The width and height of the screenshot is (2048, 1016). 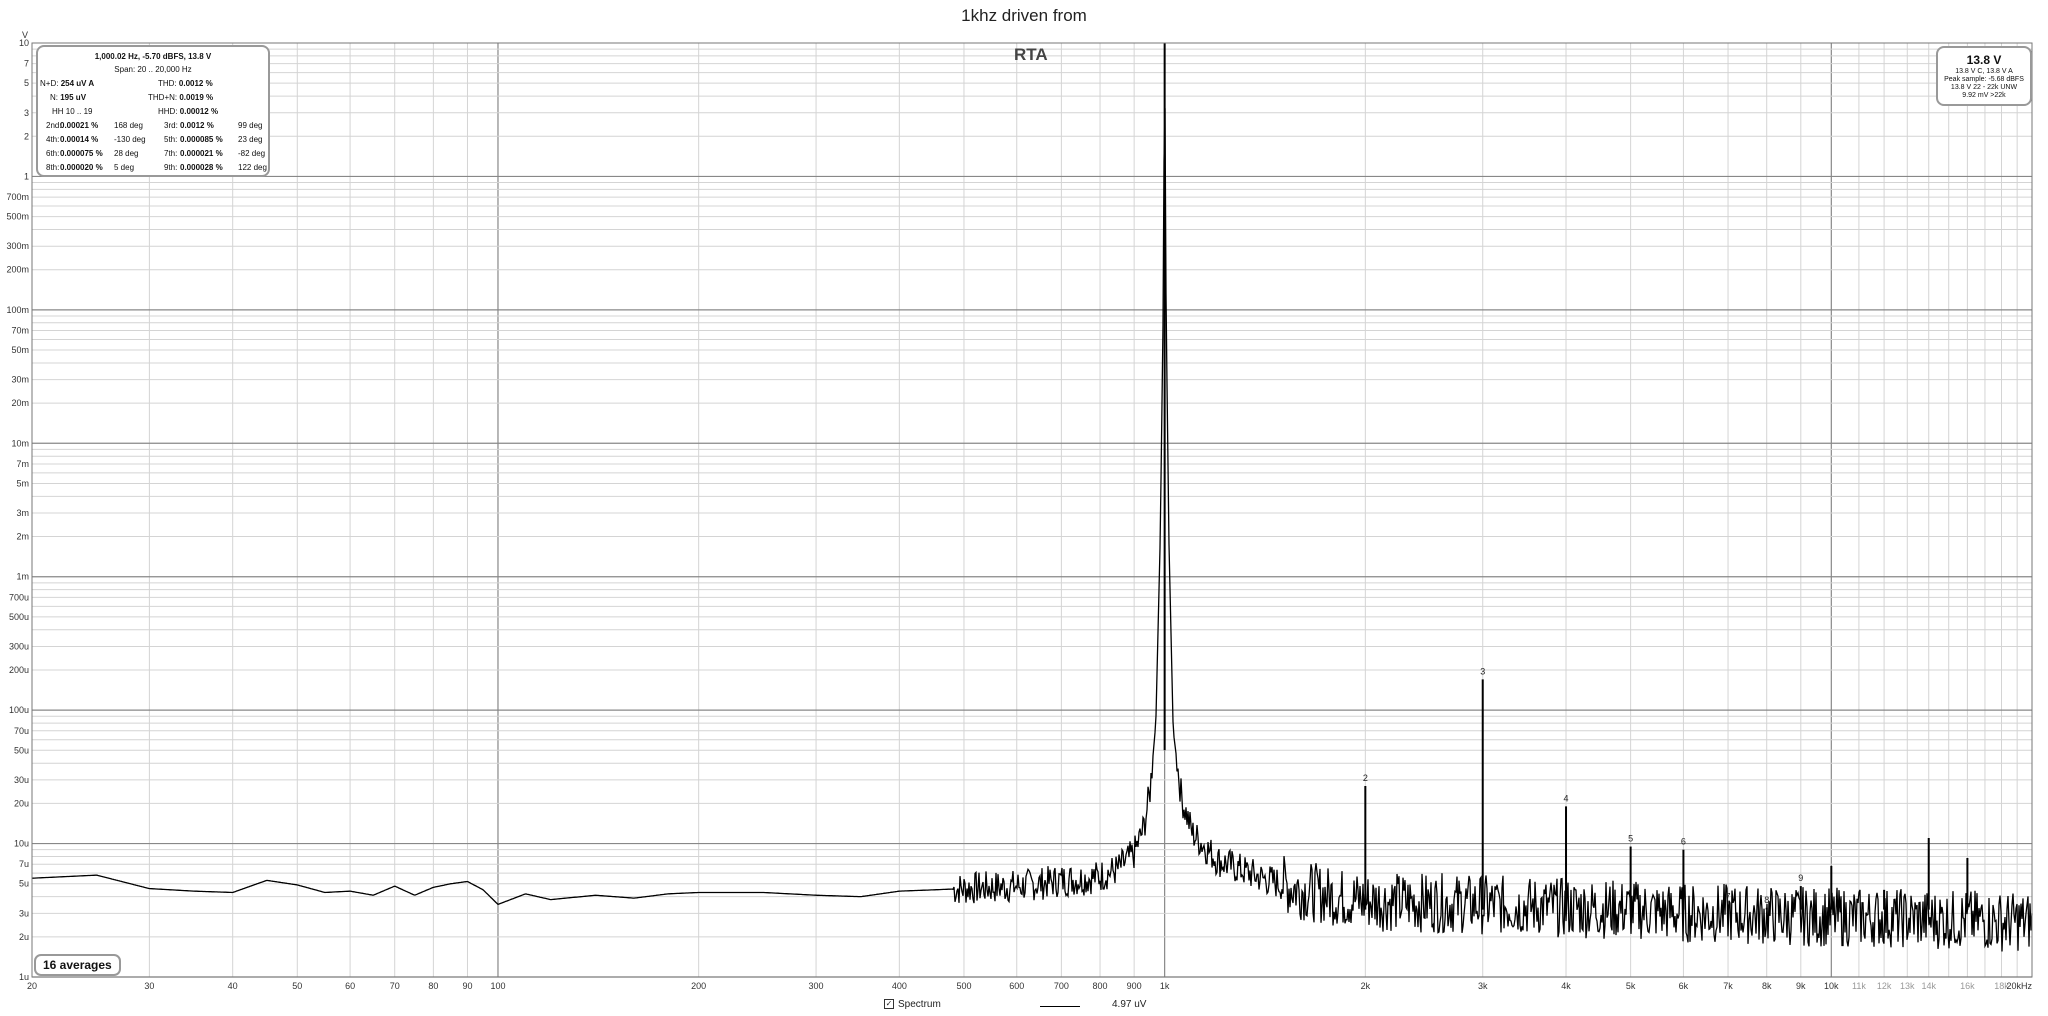 I want to click on x-tick-label: 300, so click(x=816, y=986).